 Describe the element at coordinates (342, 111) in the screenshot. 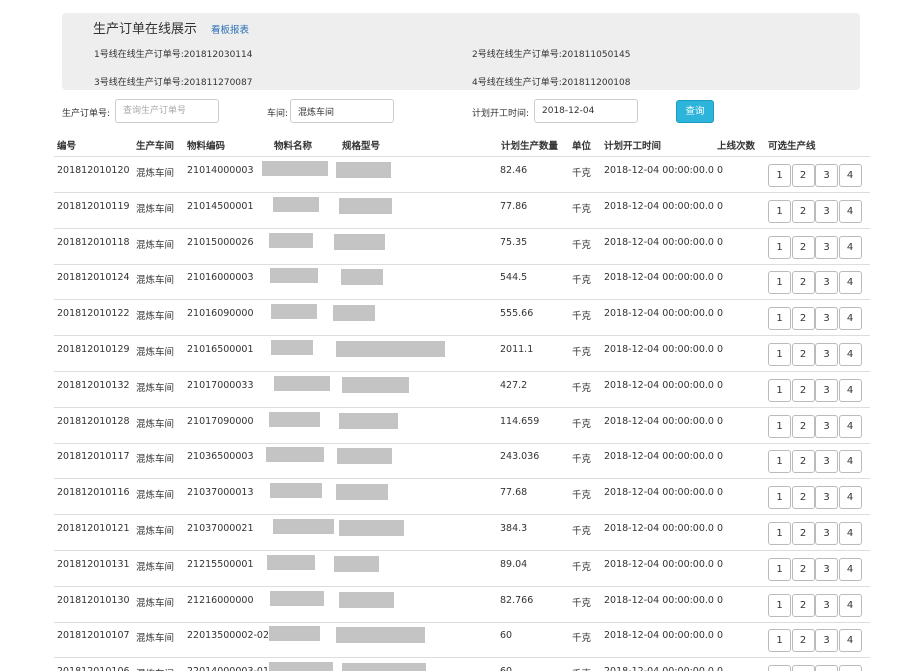

I see `workshop-input` at that location.